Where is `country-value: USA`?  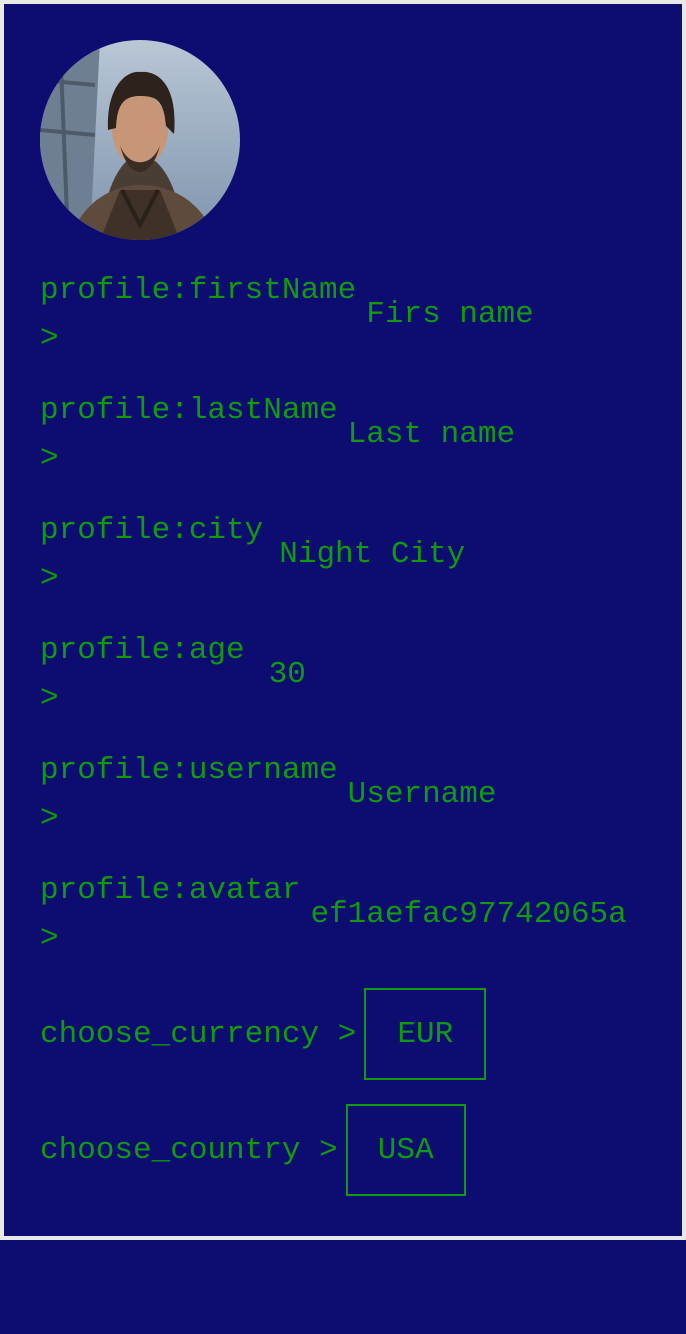
country-value: USA is located at coordinates (405, 1150).